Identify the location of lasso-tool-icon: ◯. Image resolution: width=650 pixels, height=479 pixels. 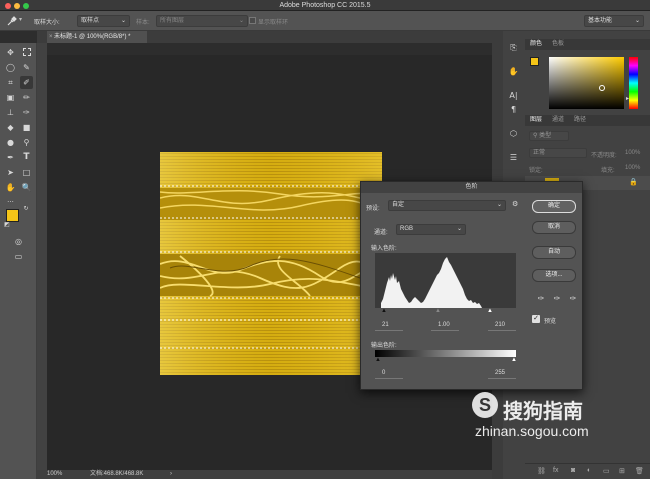
(10, 67).